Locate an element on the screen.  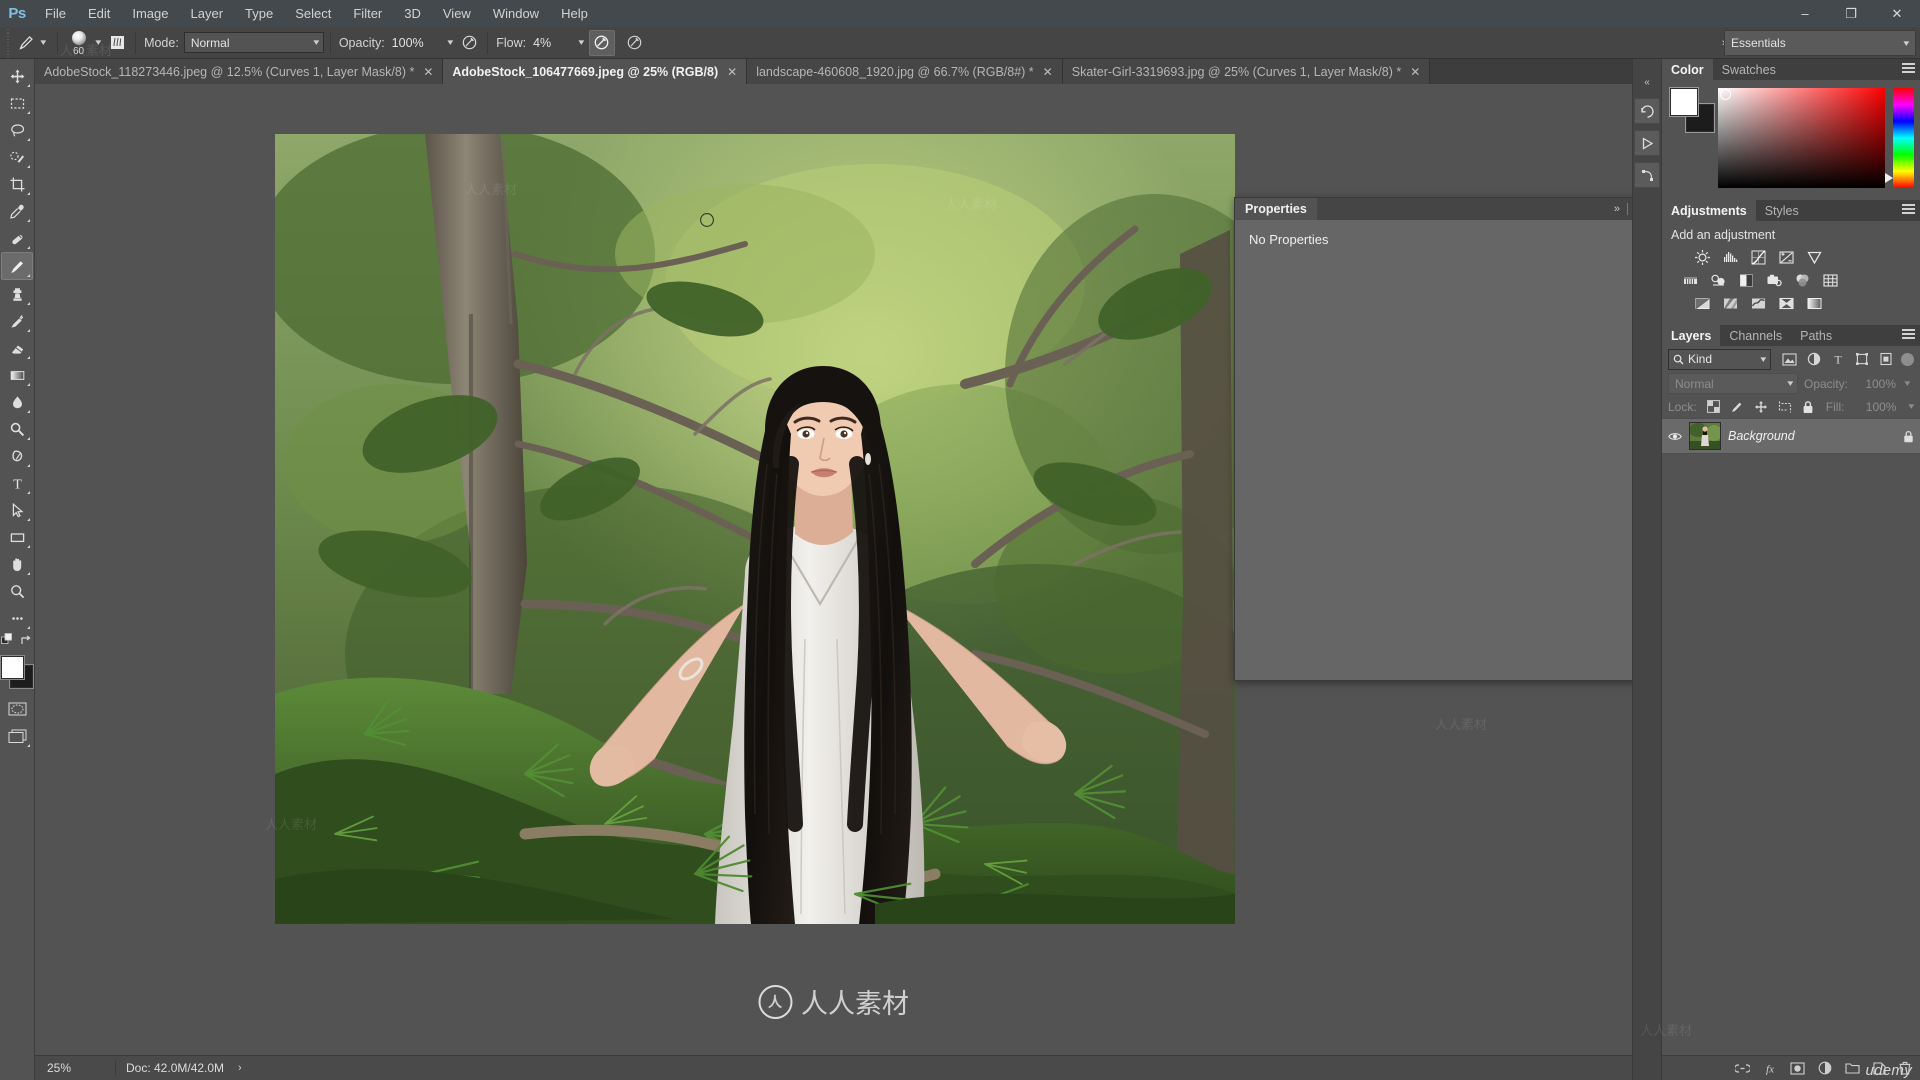
vibrance-icon is located at coordinates (1814, 257).